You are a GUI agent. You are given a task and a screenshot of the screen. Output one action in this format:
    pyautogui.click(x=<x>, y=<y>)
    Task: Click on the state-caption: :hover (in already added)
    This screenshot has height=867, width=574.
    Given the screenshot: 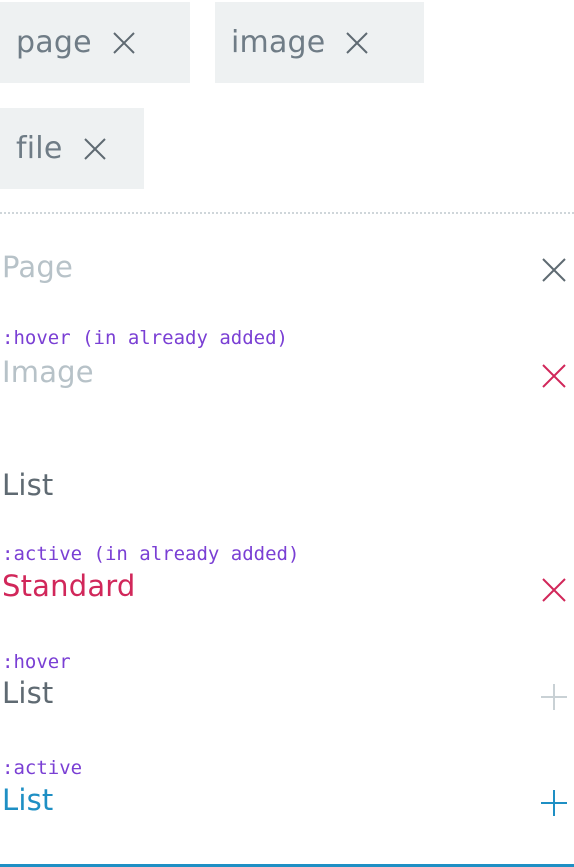 What is the action you would take?
    pyautogui.click(x=145, y=338)
    